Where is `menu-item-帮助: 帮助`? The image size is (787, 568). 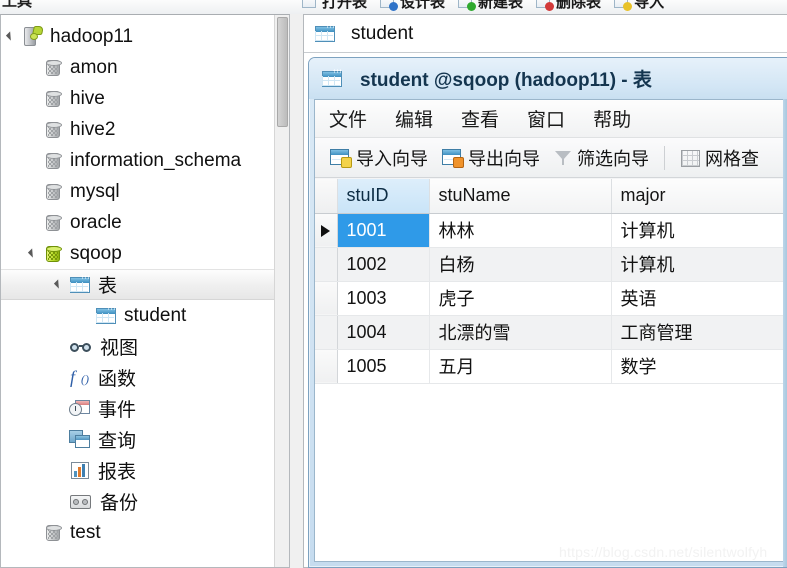 menu-item-帮助: 帮助 is located at coordinates (619, 118).